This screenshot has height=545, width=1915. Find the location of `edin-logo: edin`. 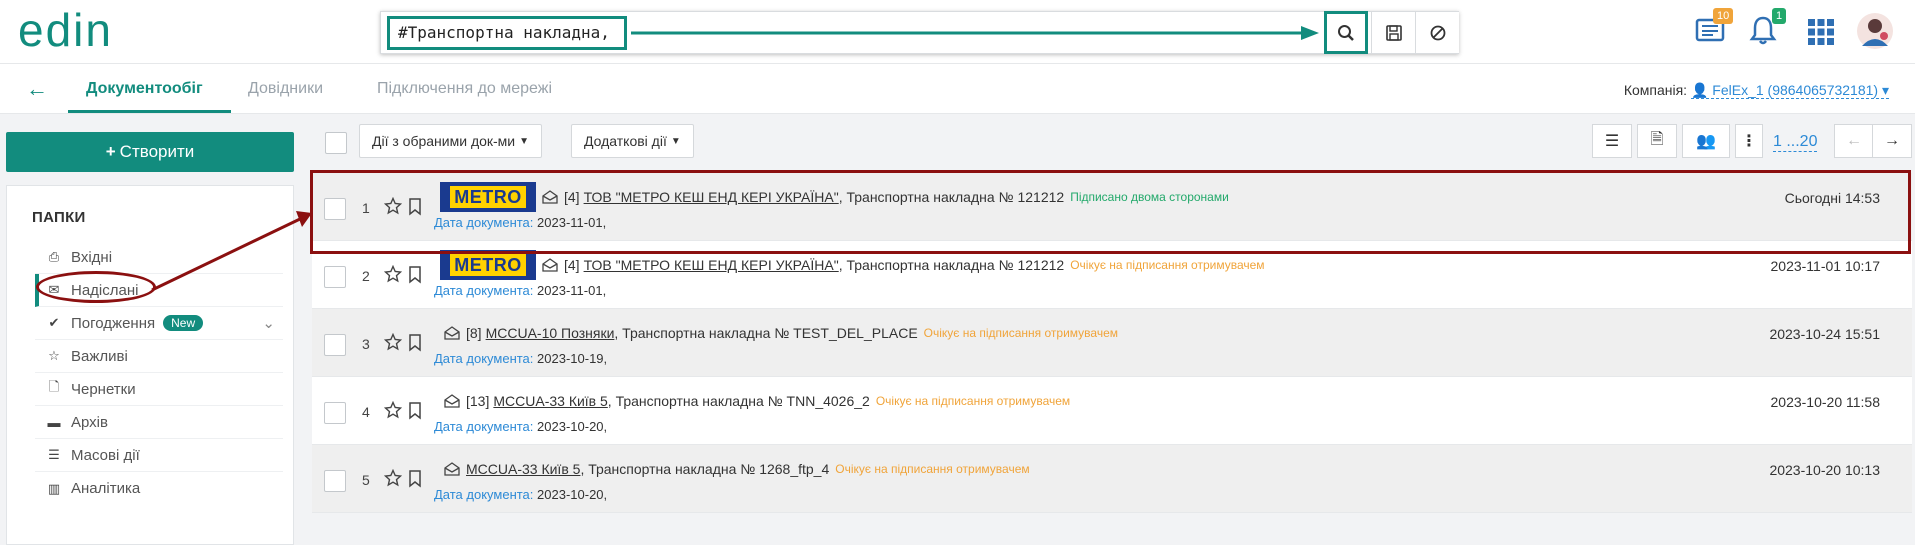

edin-logo: edin is located at coordinates (88, 31).